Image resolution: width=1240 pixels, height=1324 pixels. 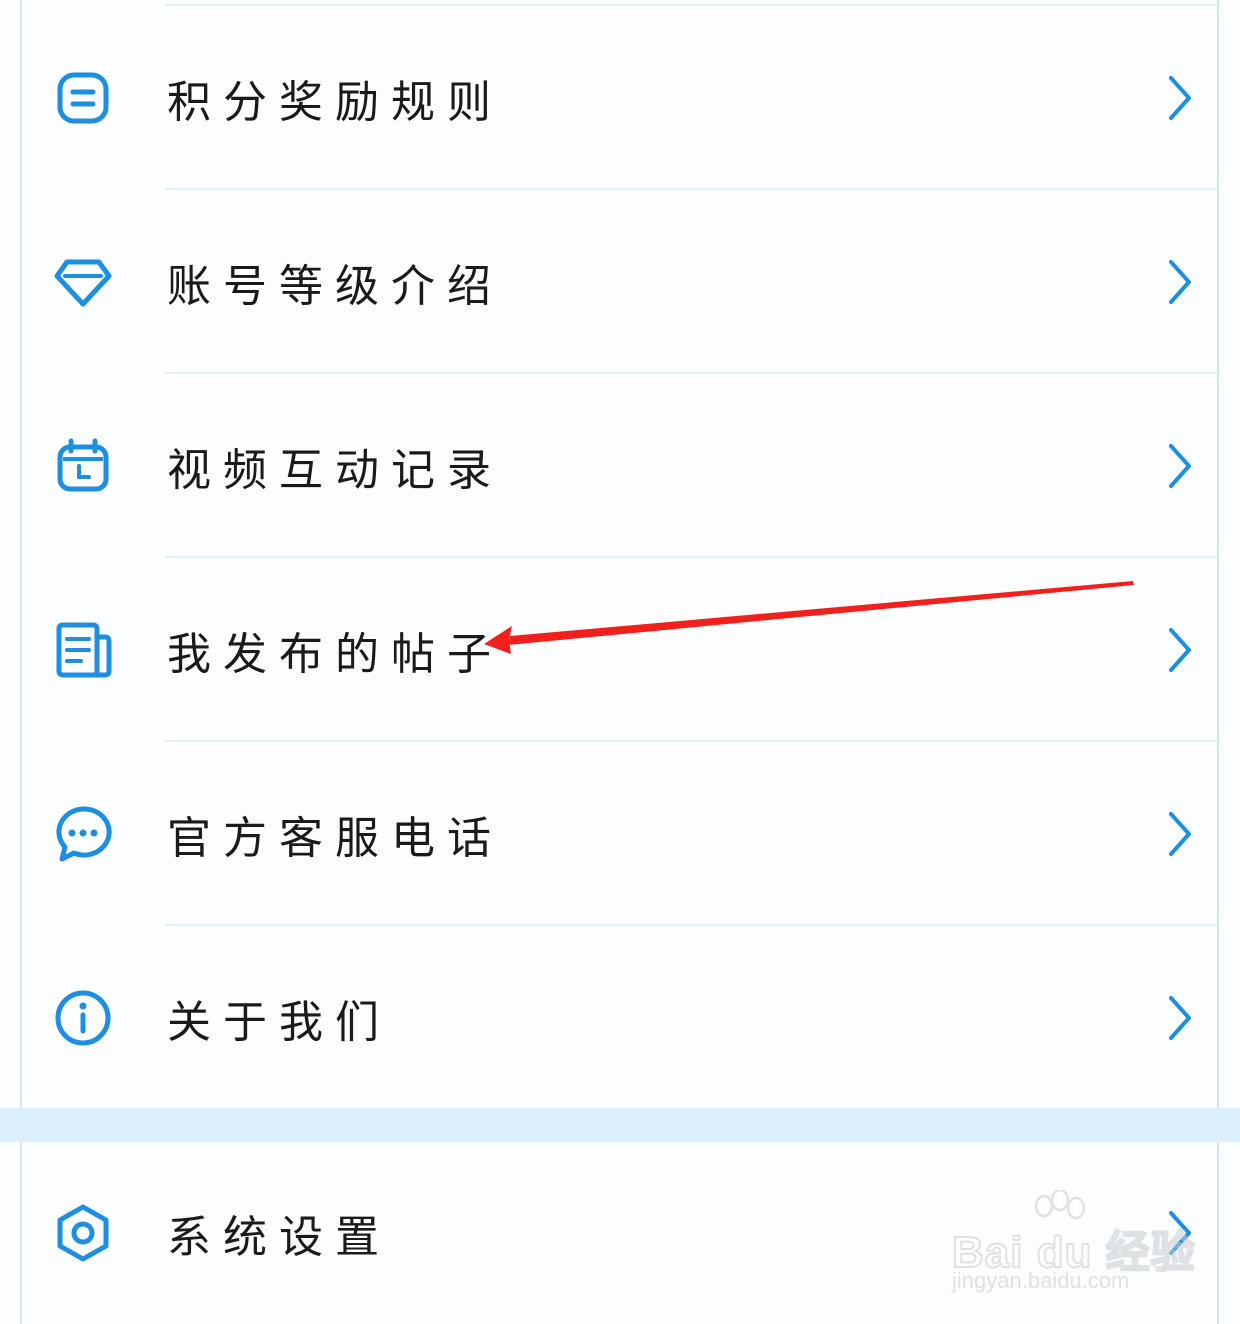 I want to click on menu-item-points-rules: 积分奖励规则, so click(x=619, y=98).